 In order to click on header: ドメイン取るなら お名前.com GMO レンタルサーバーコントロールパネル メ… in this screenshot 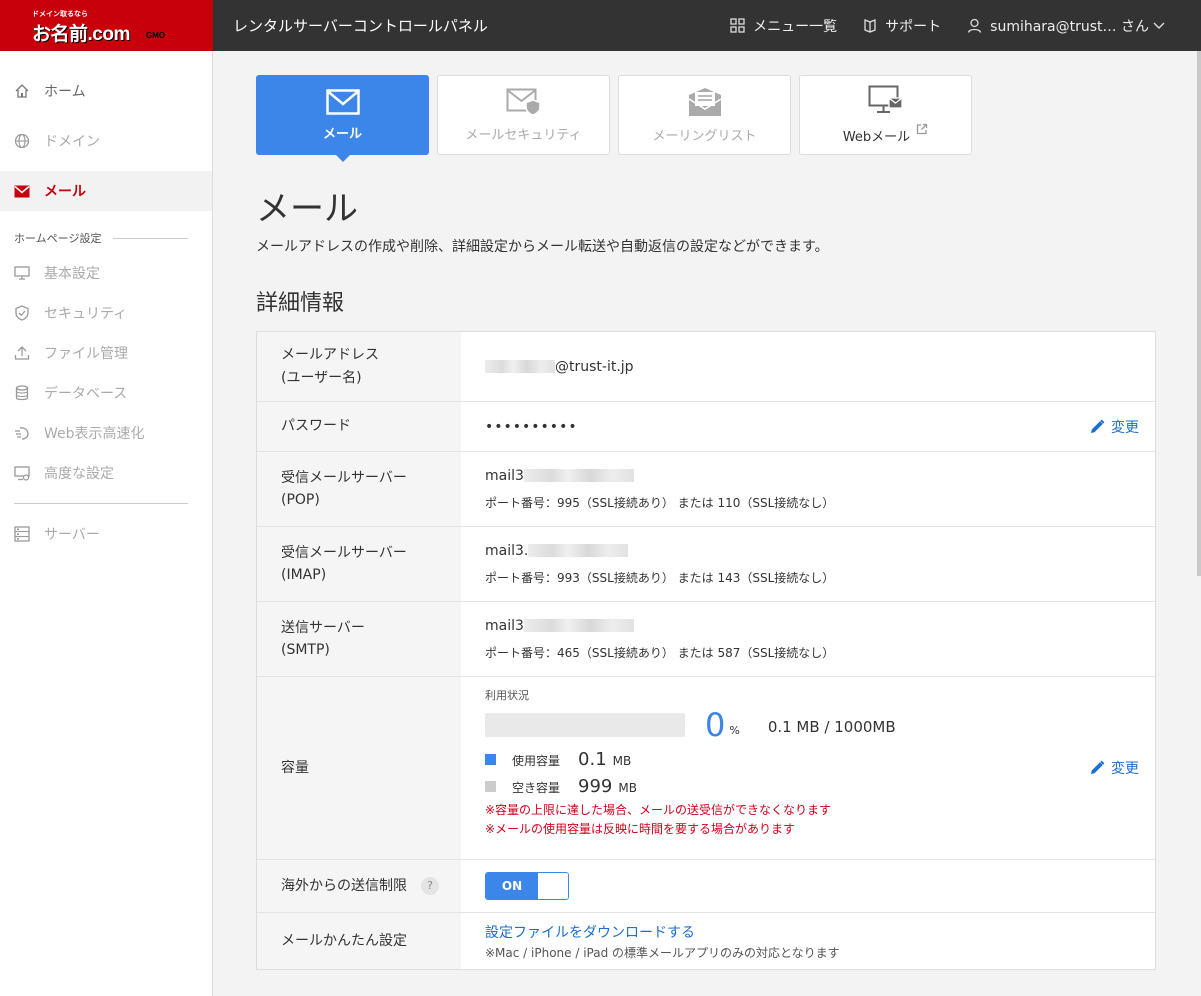, I will do `click(600, 25)`.